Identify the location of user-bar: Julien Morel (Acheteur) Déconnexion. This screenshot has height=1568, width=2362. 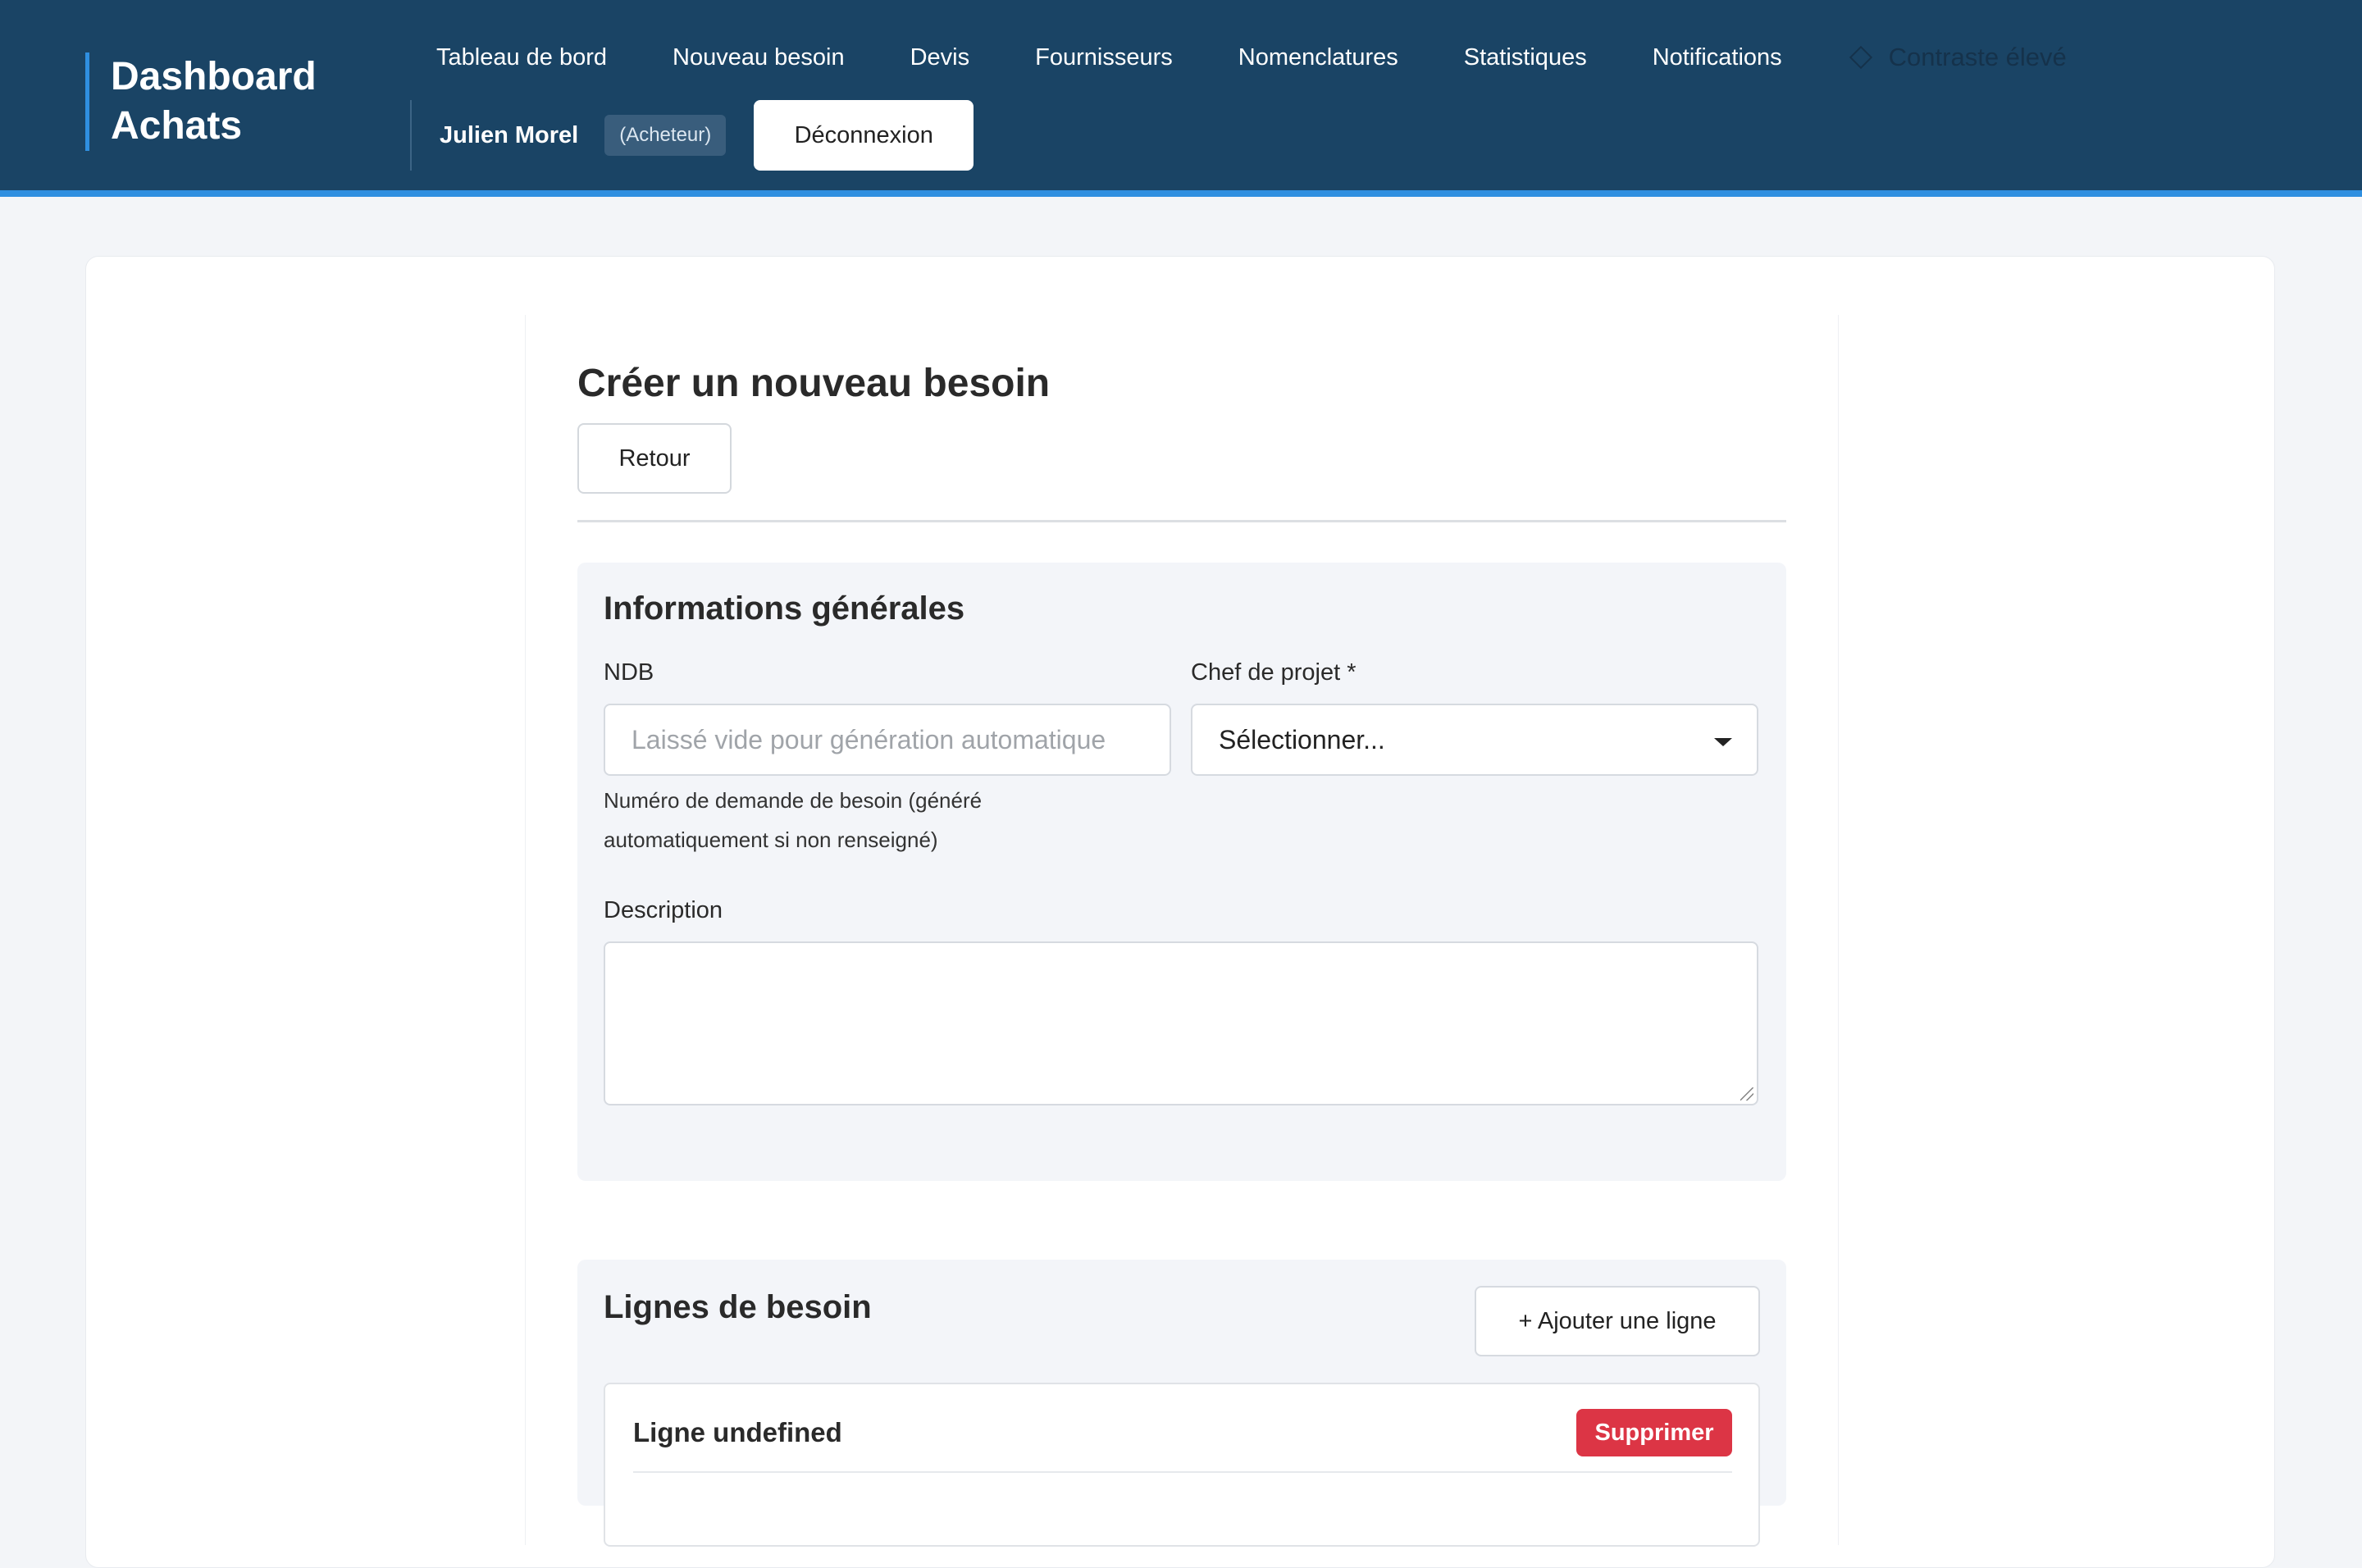
(692, 135).